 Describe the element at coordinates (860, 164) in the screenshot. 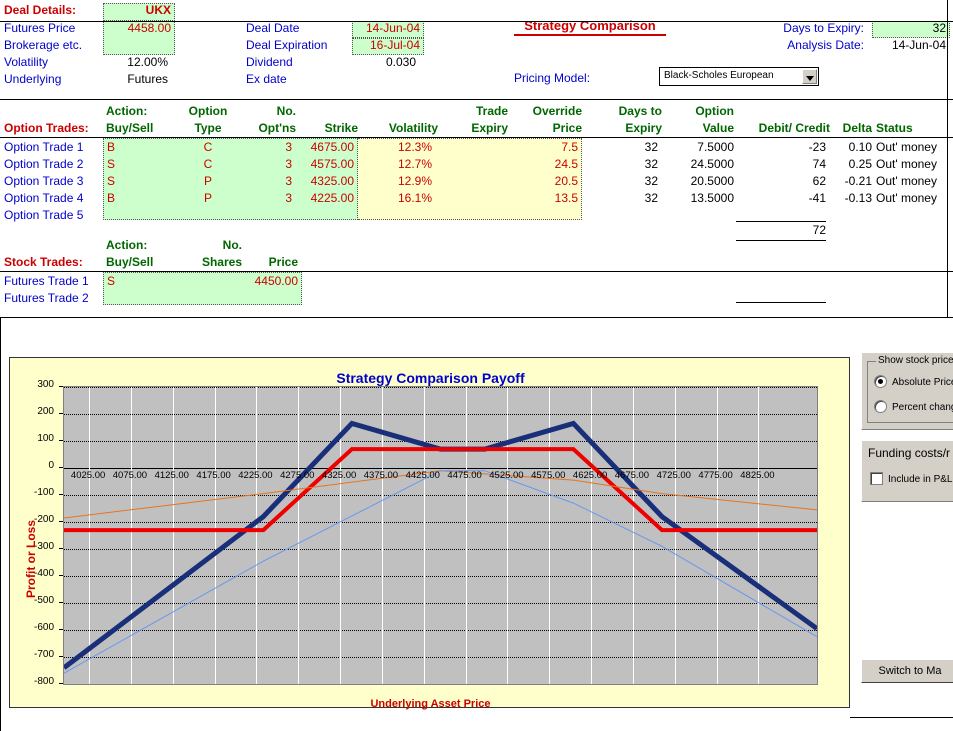

I see `option-trade-delta: 0.25` at that location.